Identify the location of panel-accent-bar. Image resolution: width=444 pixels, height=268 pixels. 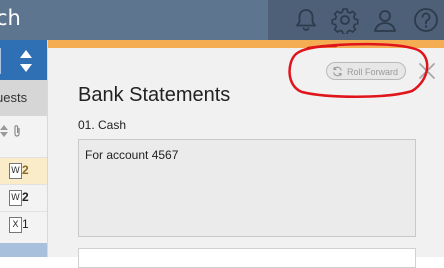
(246, 44).